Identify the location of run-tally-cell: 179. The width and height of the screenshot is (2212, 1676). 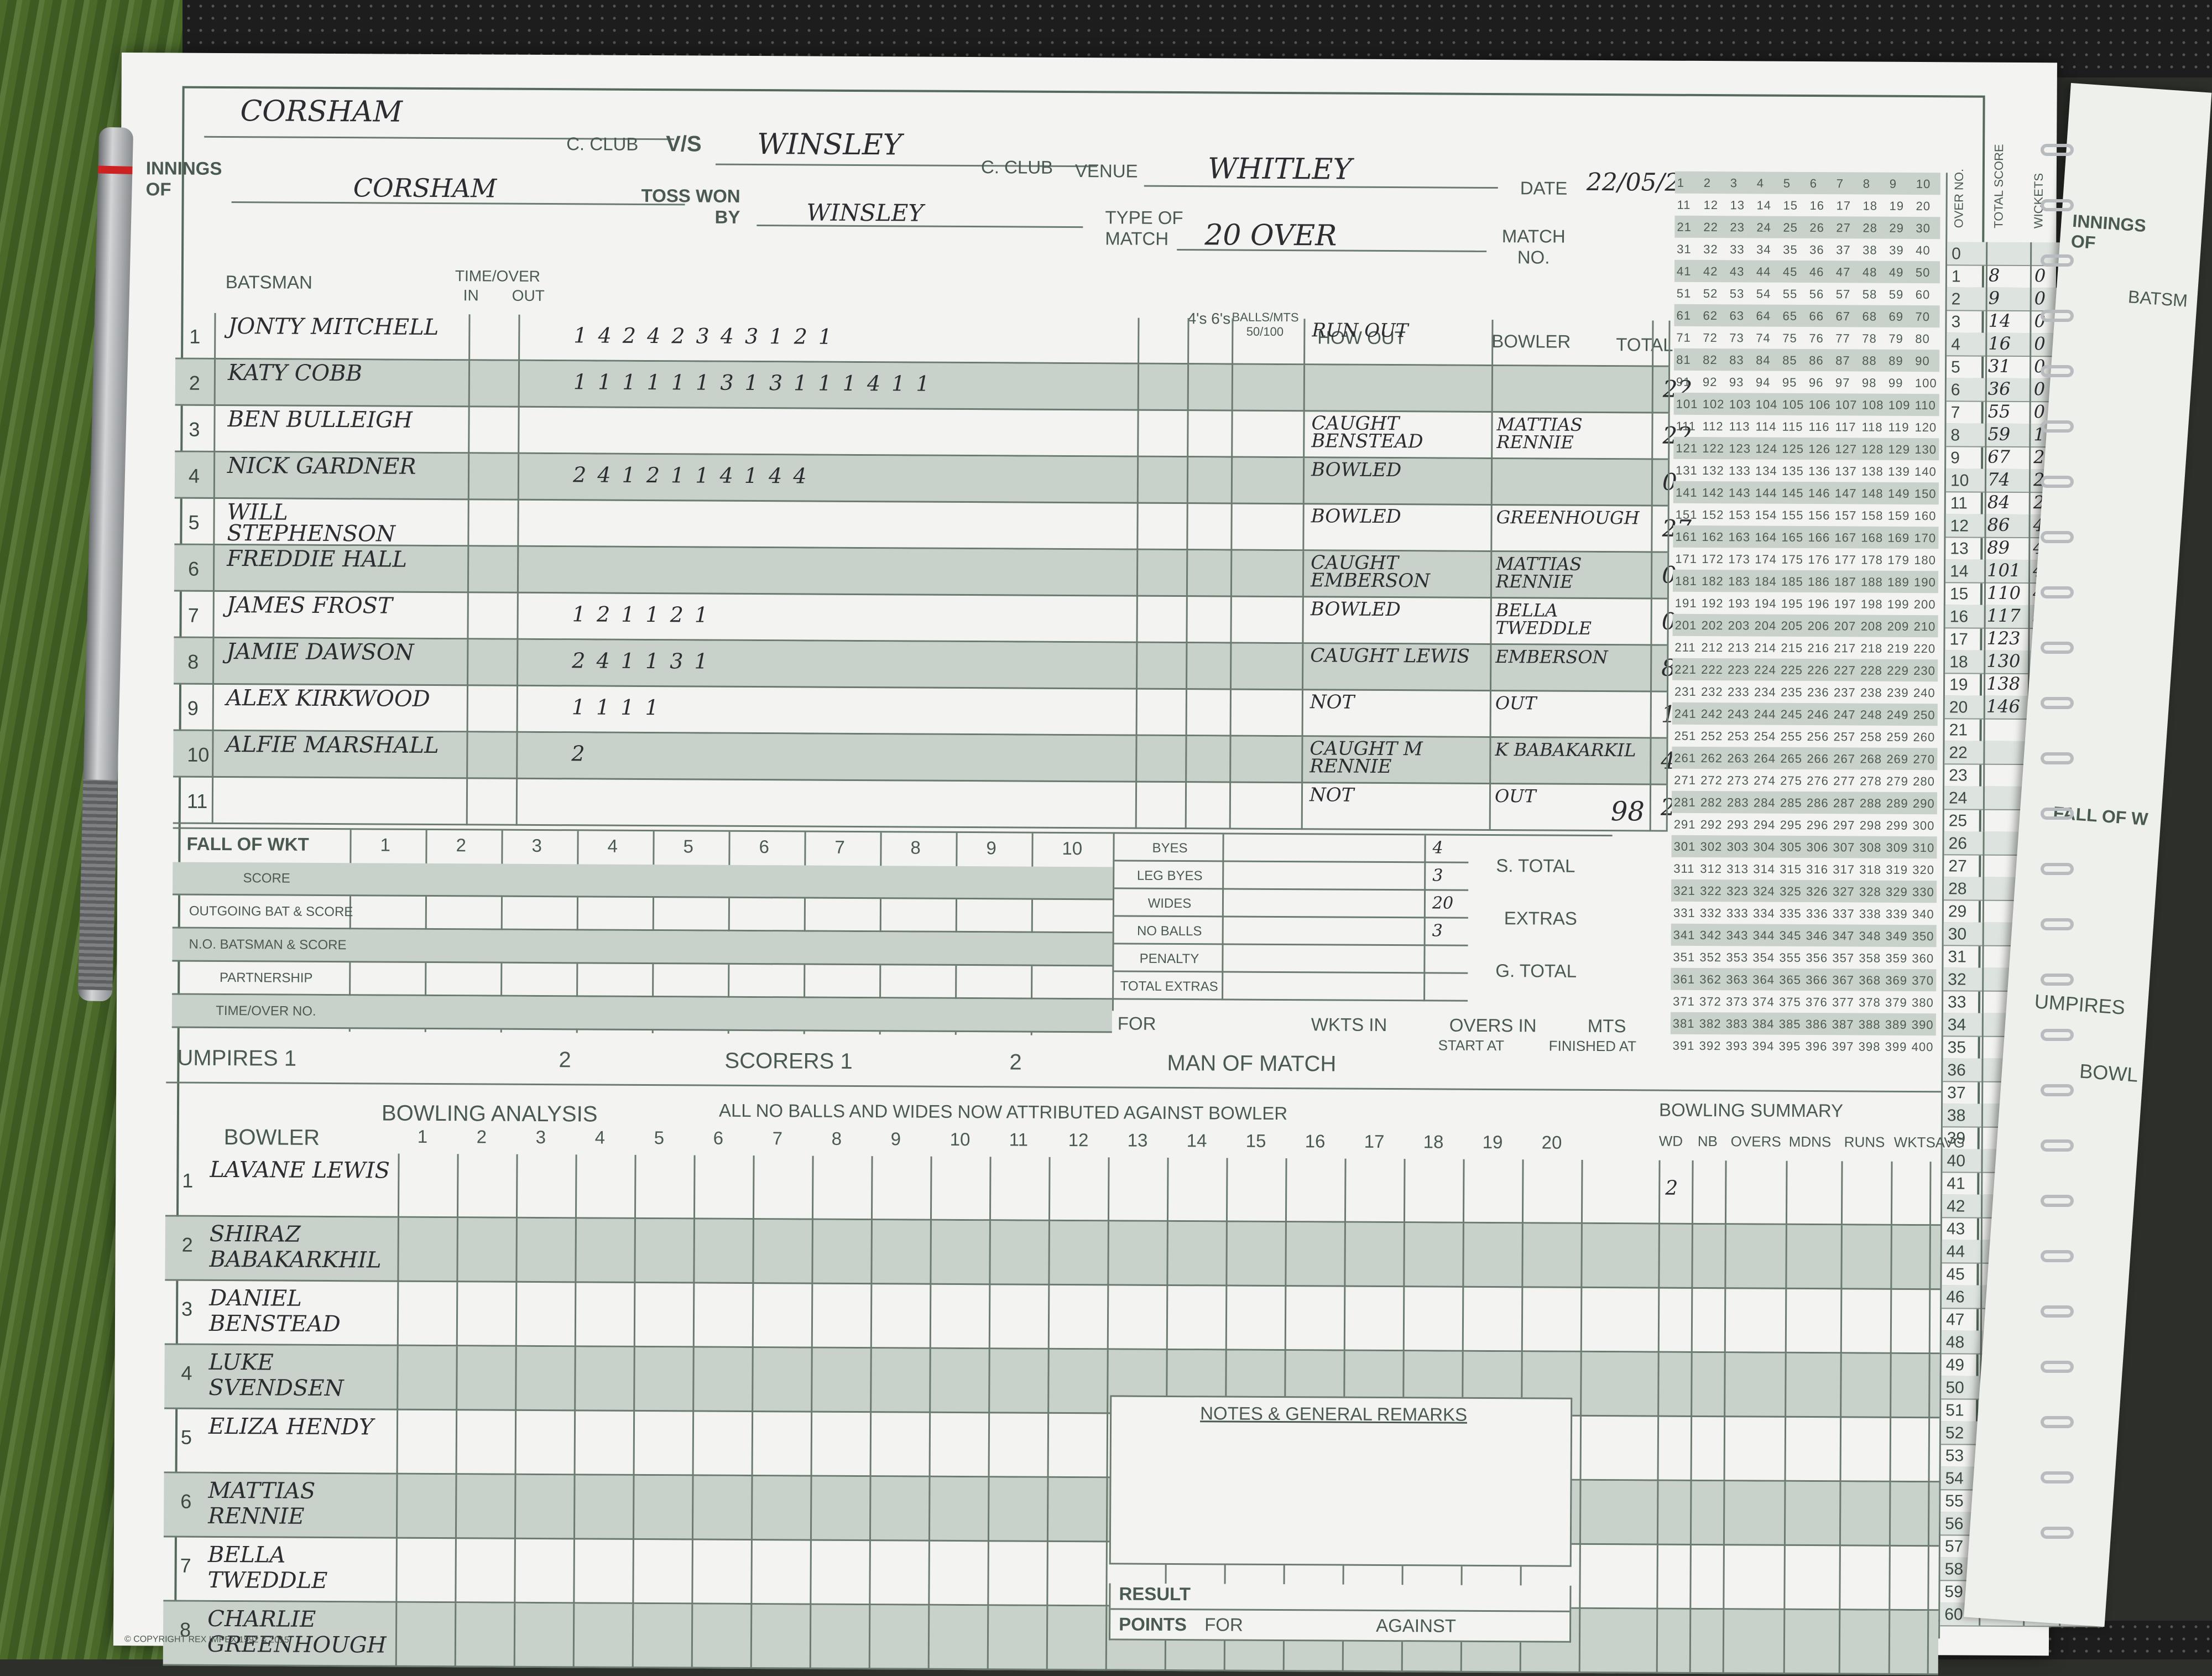
(1899, 560).